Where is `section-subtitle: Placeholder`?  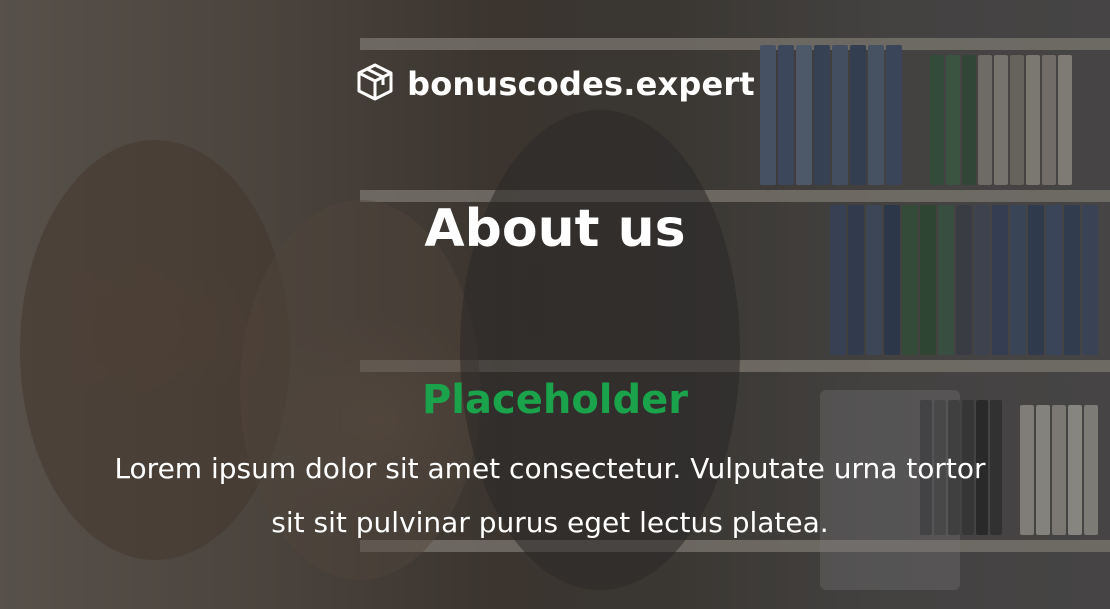 section-subtitle: Placeholder is located at coordinates (554, 400).